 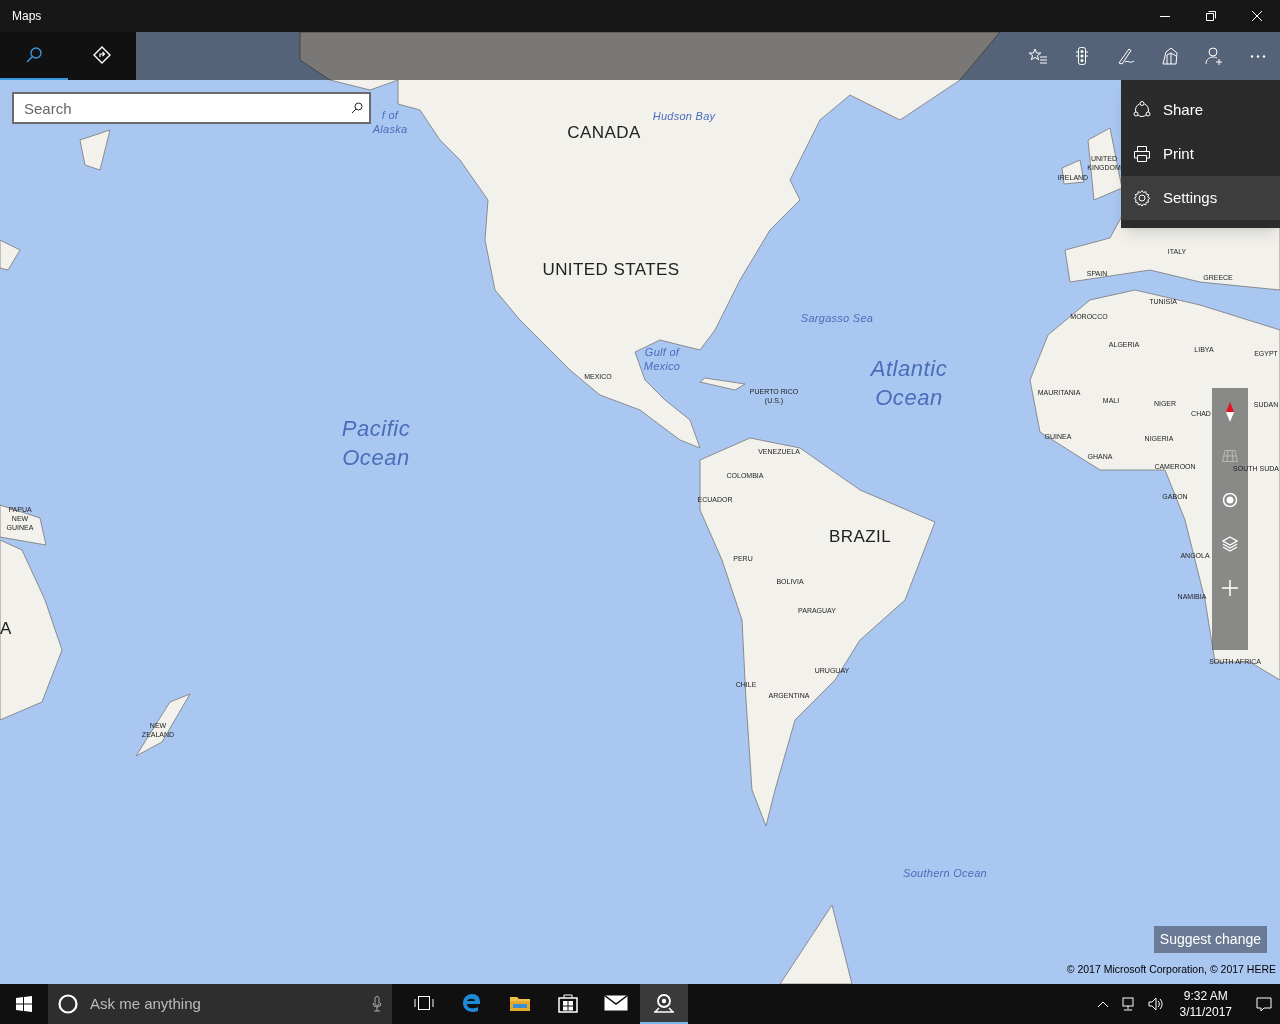 What do you see at coordinates (6, 629) in the screenshot?
I see `country-label: A` at bounding box center [6, 629].